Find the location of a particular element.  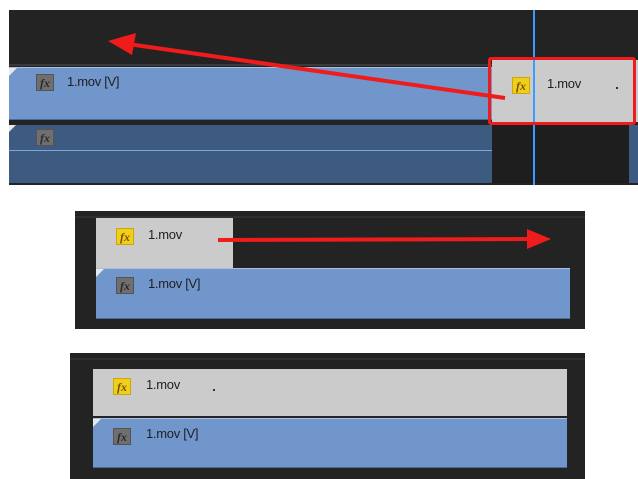

arrow-left-annotation is located at coordinates (307, 66).